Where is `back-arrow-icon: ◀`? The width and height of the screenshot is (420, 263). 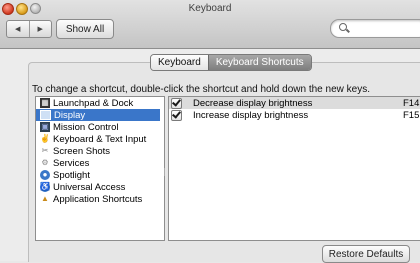 back-arrow-icon: ◀ is located at coordinates (18, 29).